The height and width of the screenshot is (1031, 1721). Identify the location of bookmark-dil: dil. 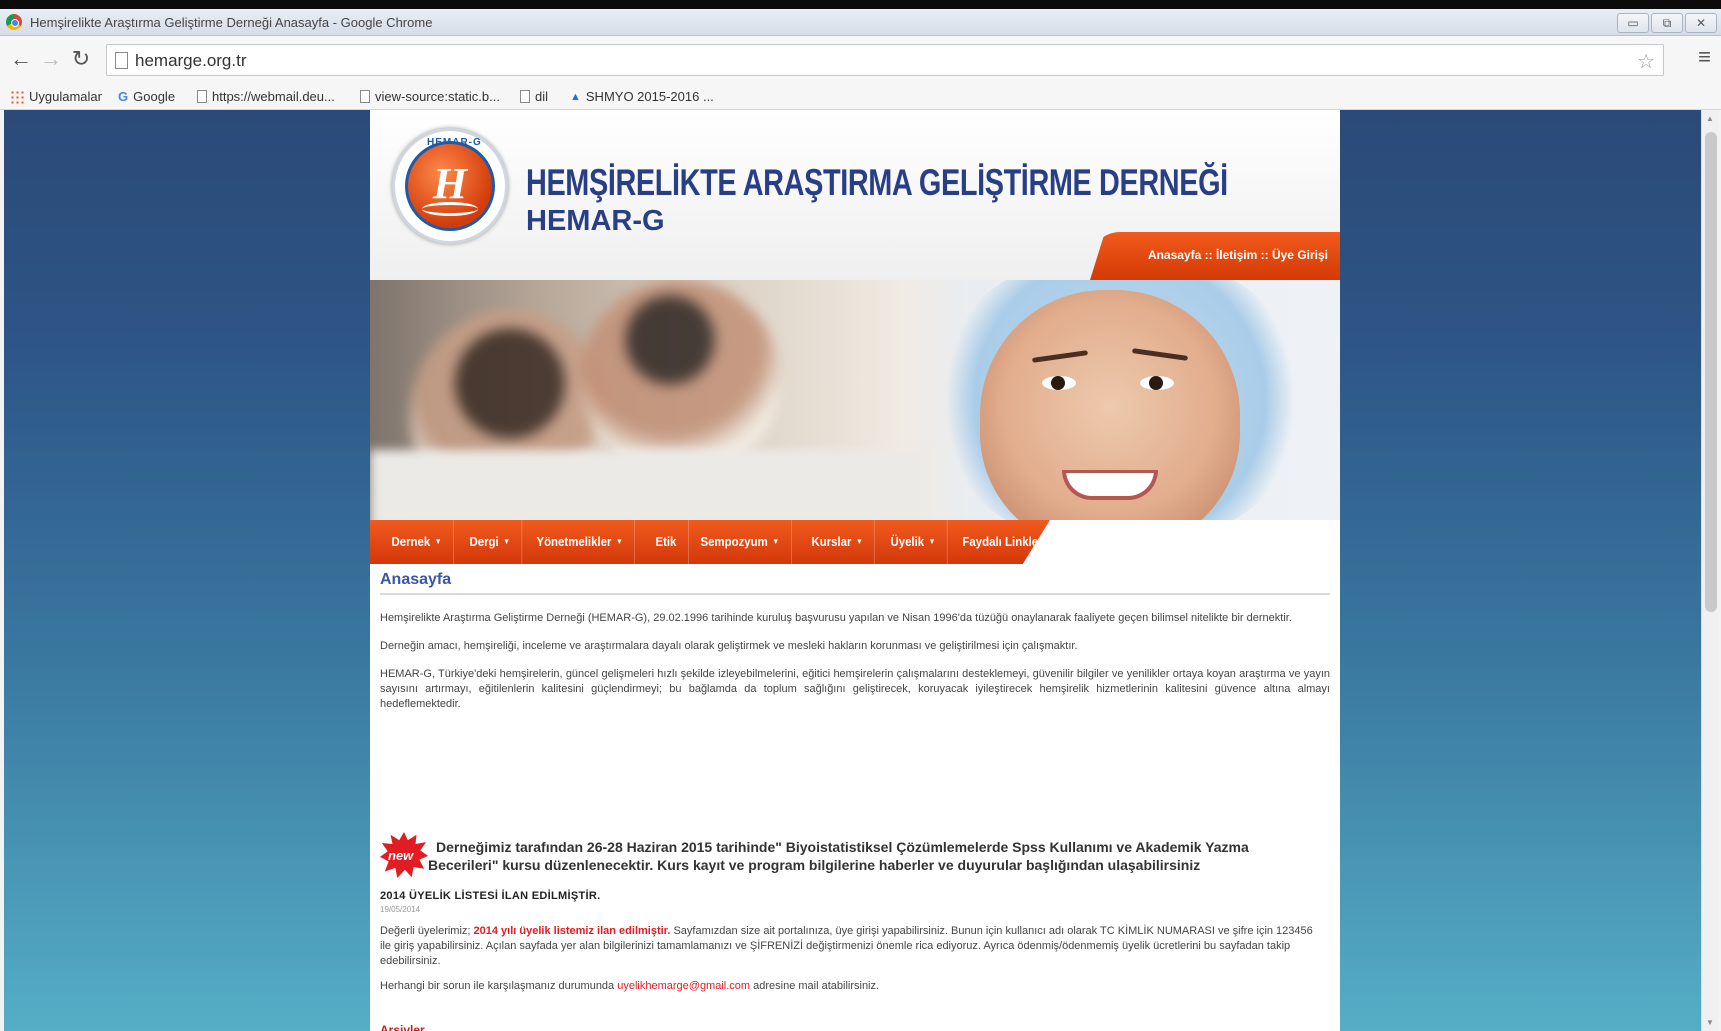
(534, 96).